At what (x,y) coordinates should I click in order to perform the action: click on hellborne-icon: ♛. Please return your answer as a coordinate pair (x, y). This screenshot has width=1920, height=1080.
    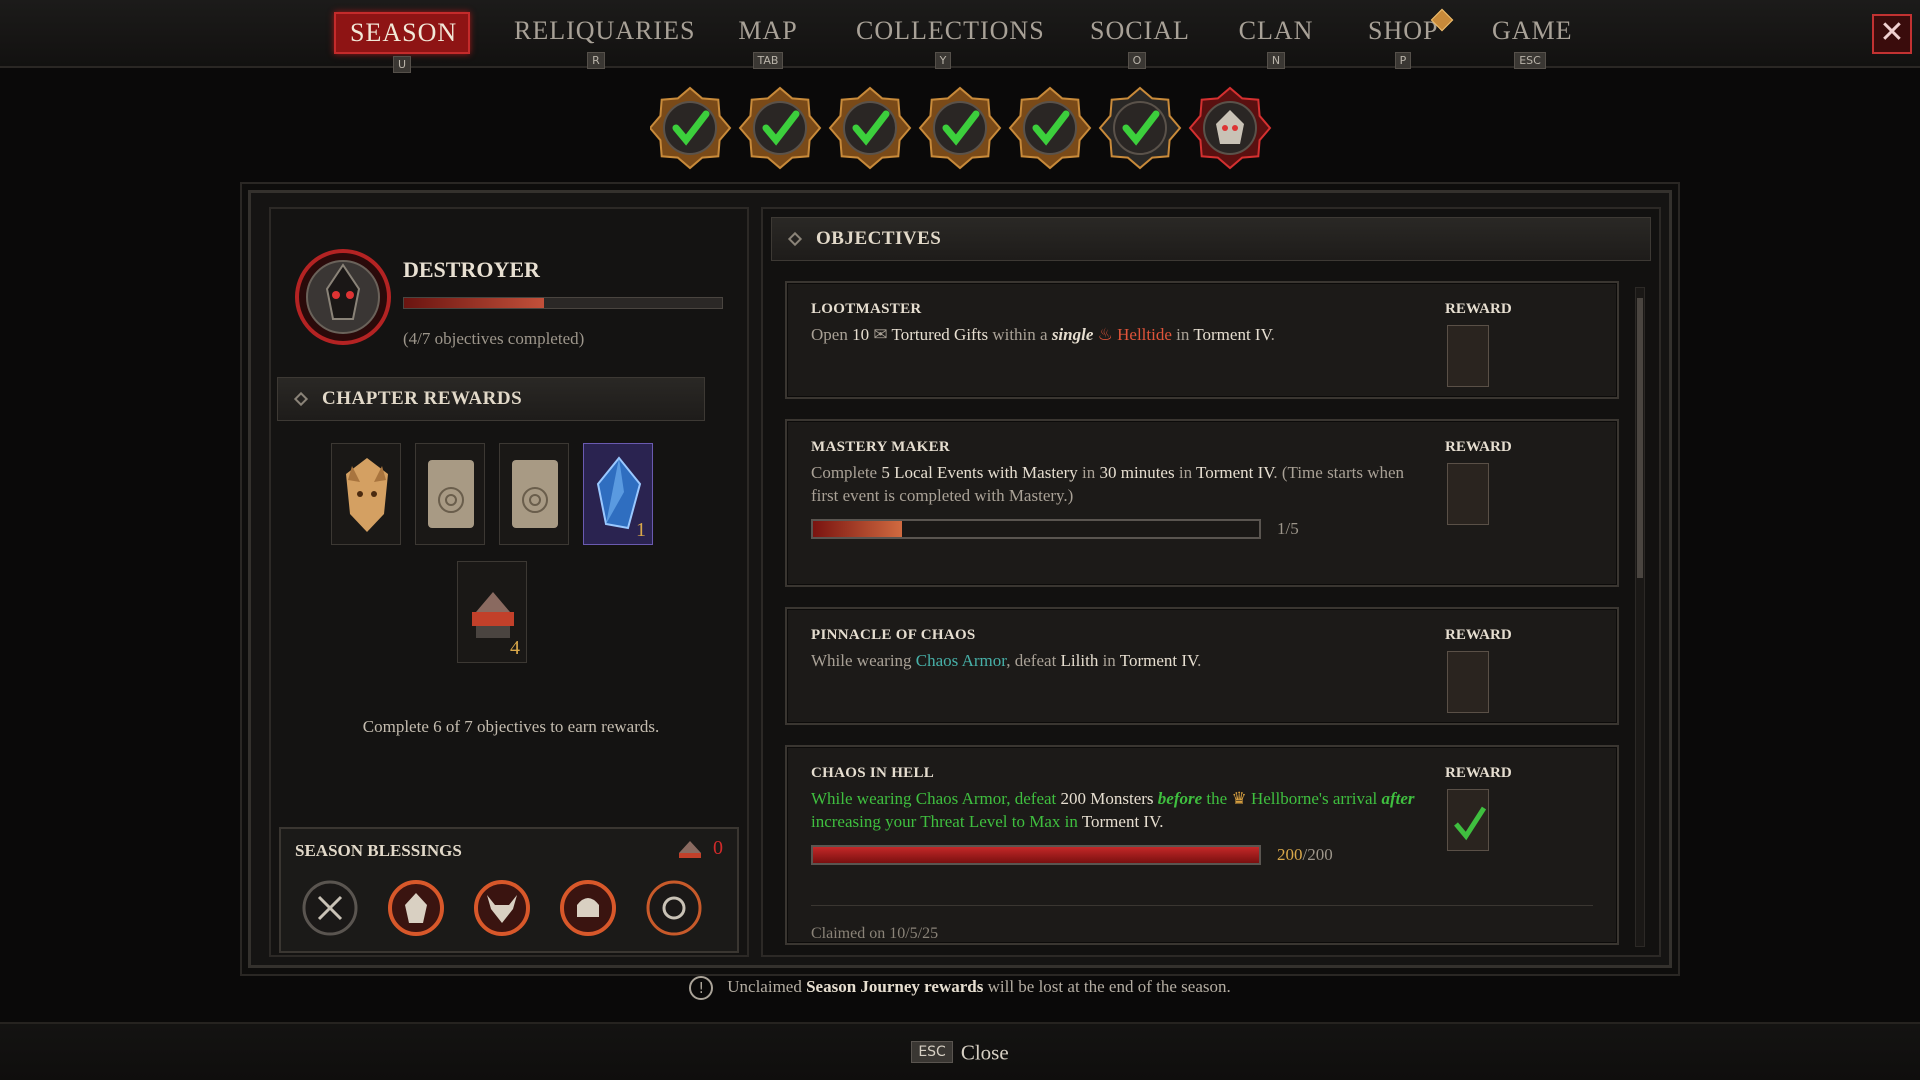
    Looking at the image, I should click on (1239, 798).